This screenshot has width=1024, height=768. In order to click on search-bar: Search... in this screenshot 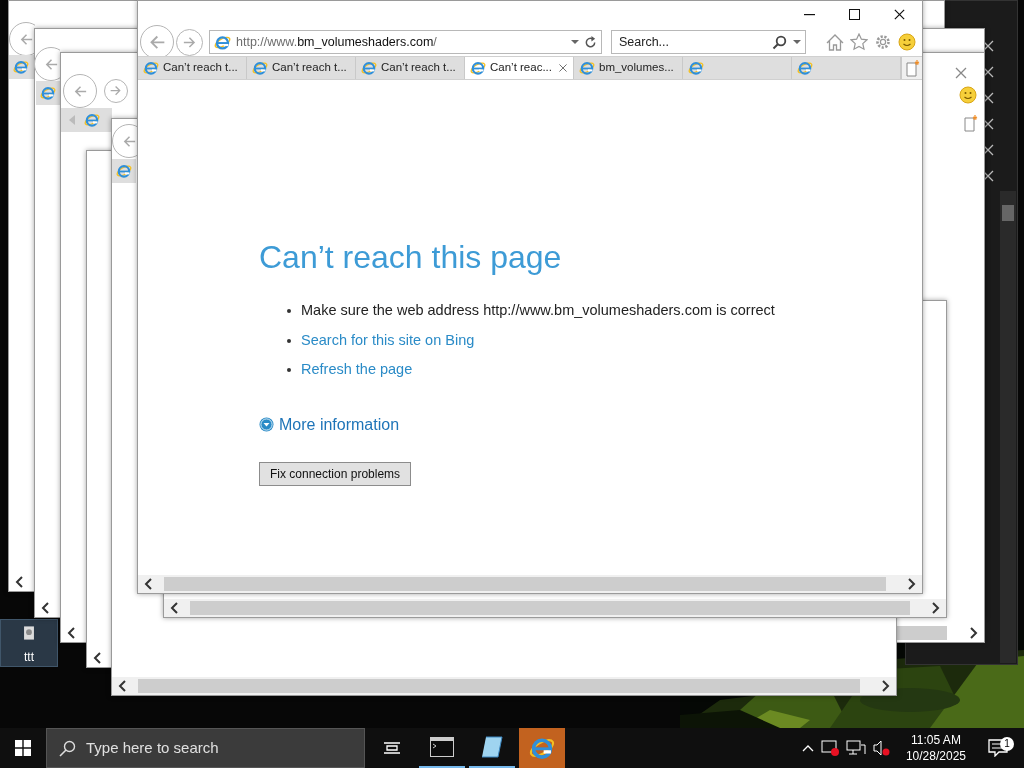, I will do `click(708, 42)`.